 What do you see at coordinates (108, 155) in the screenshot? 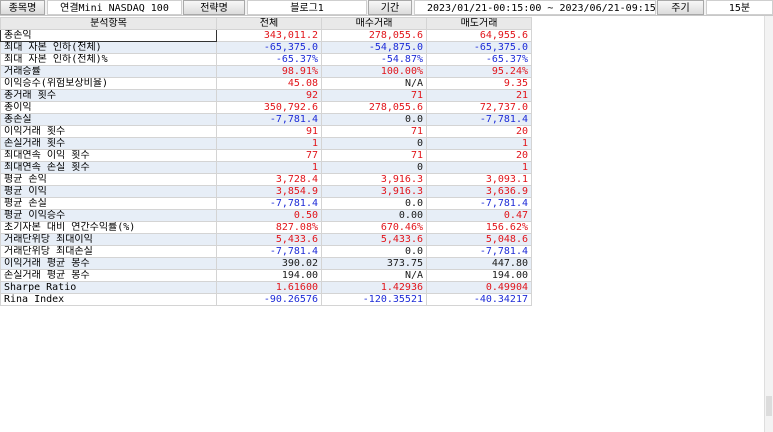
I see `row-label: 최대연속 이익 횟수` at bounding box center [108, 155].